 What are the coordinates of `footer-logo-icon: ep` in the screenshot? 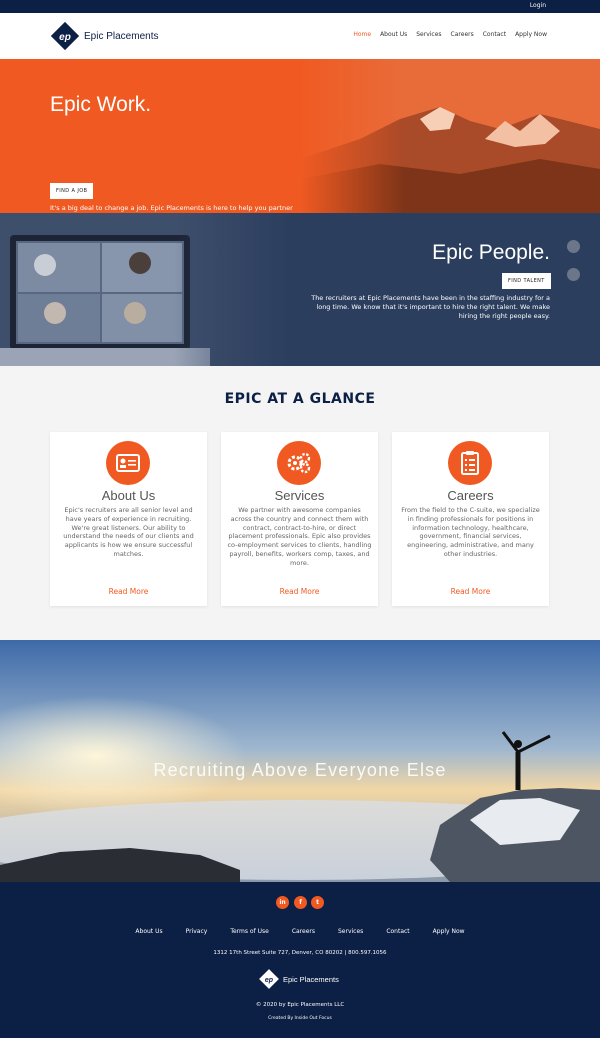 It's located at (269, 979).